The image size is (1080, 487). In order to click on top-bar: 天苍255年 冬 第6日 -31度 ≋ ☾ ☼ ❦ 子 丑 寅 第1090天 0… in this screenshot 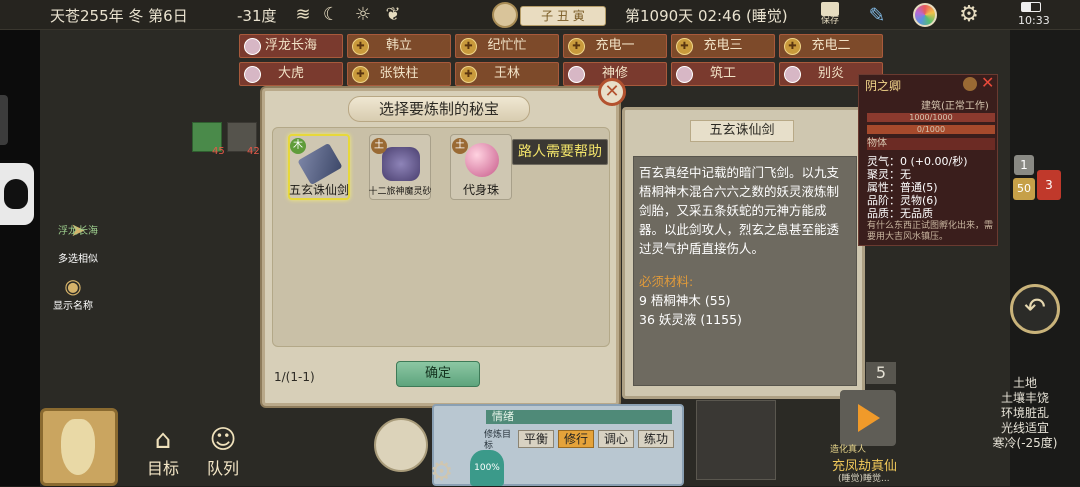, I will do `click(540, 15)`.